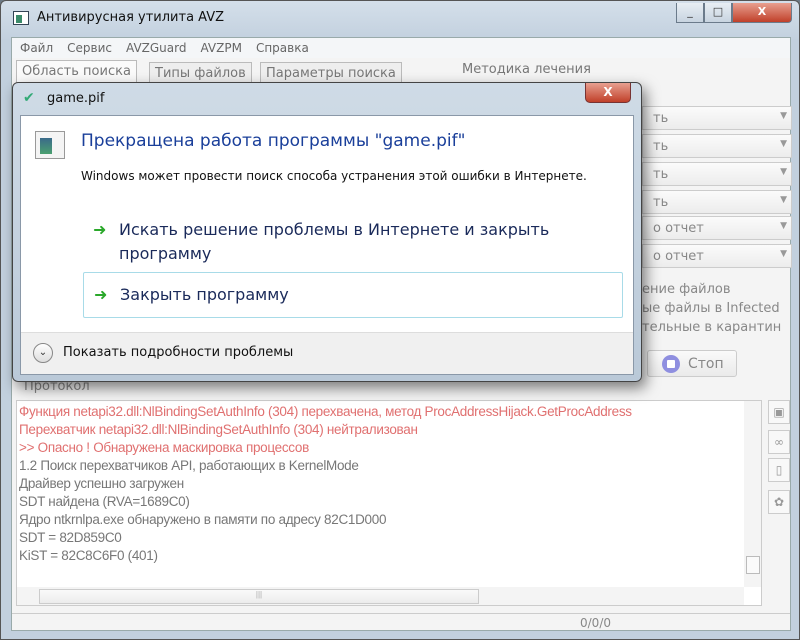 This screenshot has width=800, height=640. What do you see at coordinates (779, 502) in the screenshot?
I see `globe-icon: ✿` at bounding box center [779, 502].